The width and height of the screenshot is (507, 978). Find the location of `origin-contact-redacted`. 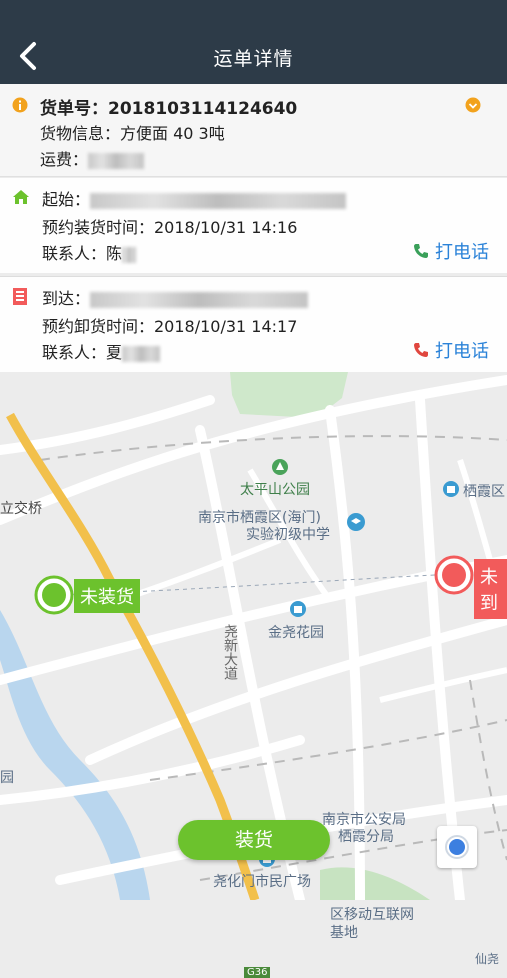

origin-contact-redacted is located at coordinates (129, 254).